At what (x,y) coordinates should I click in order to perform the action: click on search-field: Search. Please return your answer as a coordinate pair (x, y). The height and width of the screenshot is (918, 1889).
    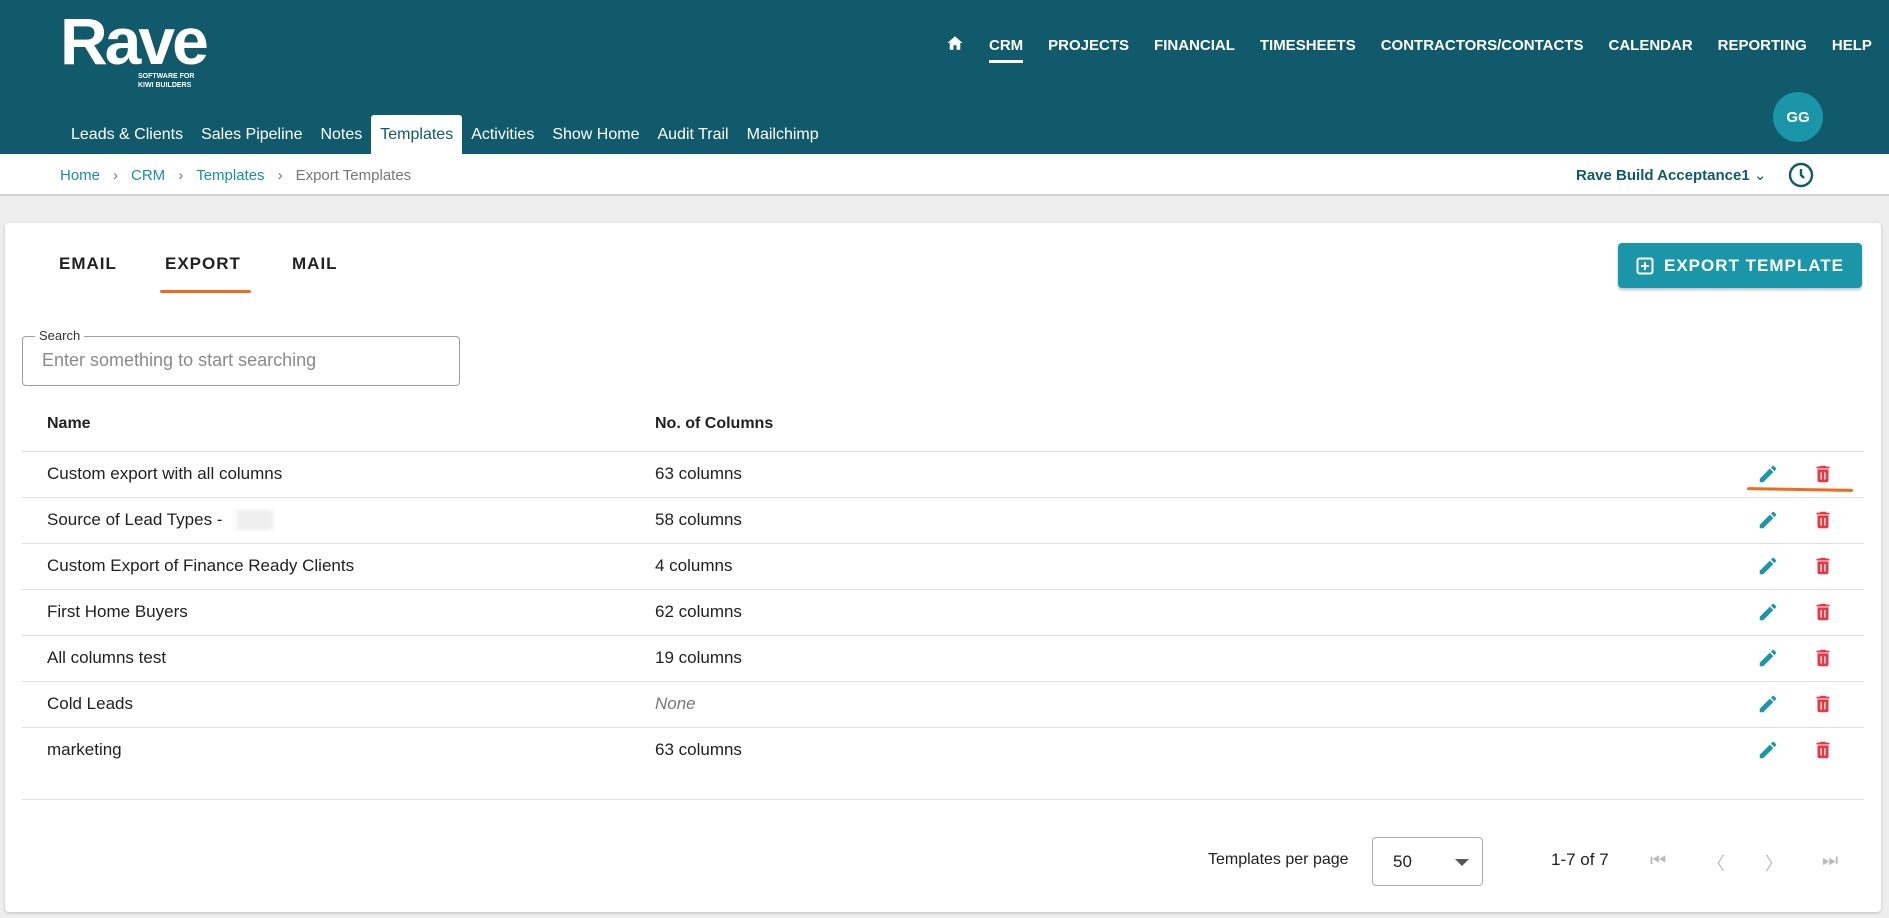
    Looking at the image, I should click on (241, 357).